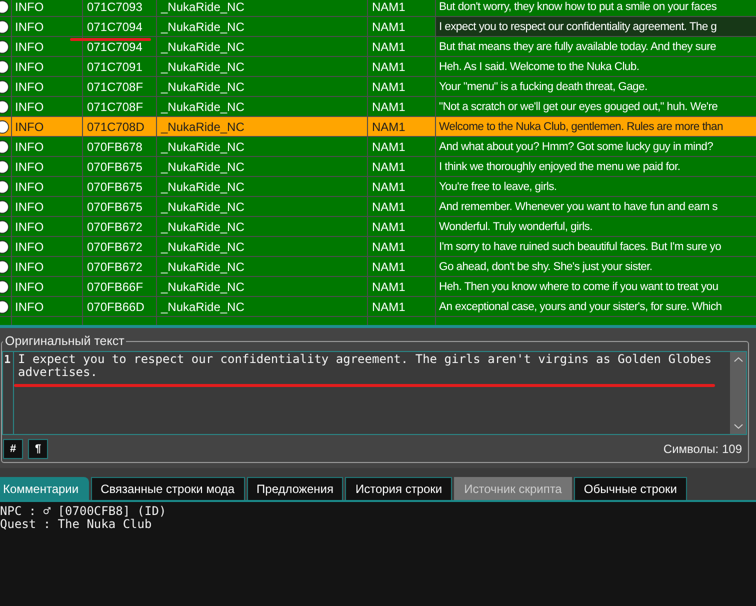 The height and width of the screenshot is (606, 756). I want to click on table-row: INFO 070FB66F _NukaRide_NC NAM1 Heh. Then you know where to come if you want to treat you, so click(378, 287).